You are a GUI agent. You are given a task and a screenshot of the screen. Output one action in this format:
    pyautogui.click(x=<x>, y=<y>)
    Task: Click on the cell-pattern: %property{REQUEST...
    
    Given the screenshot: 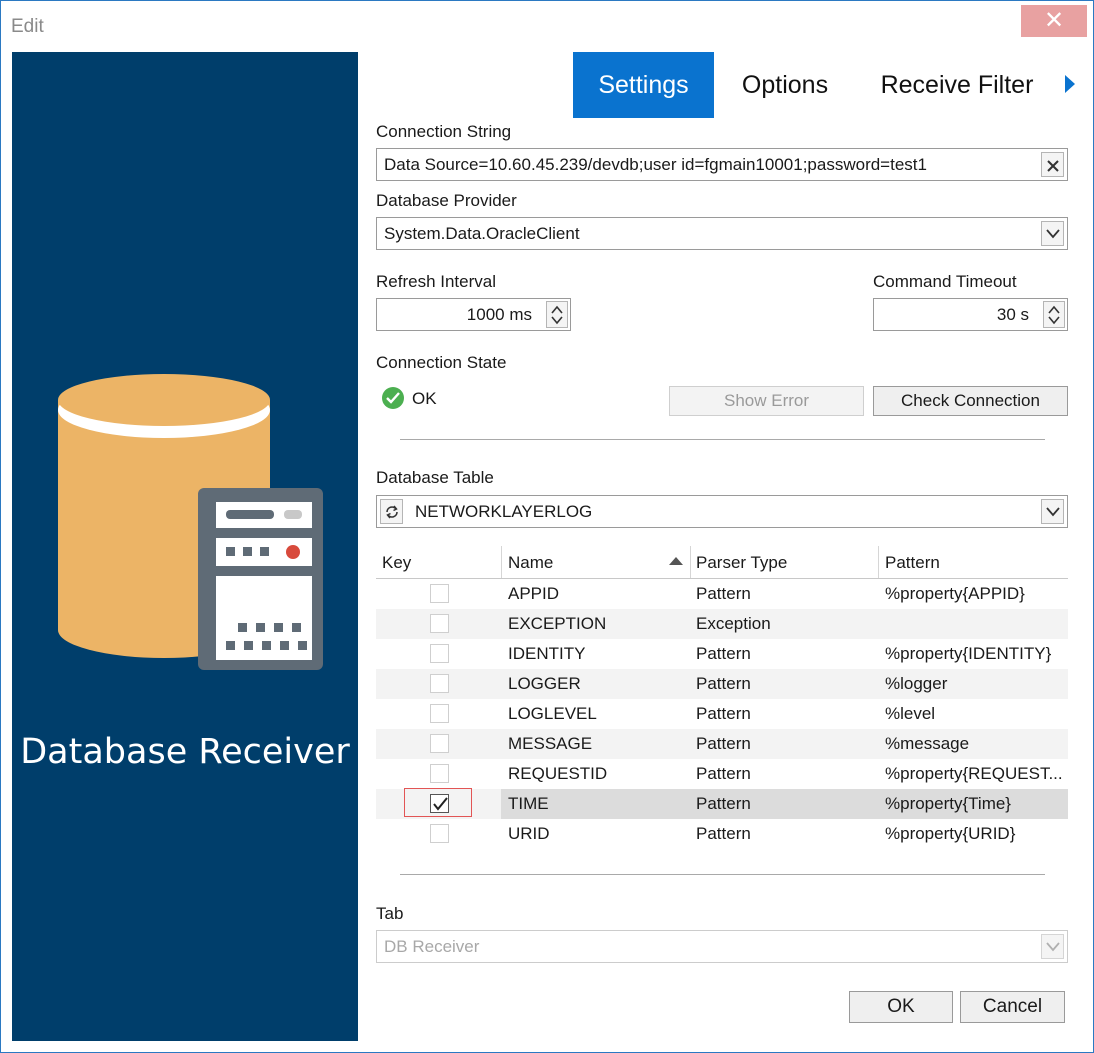 What is the action you would take?
    pyautogui.click(x=974, y=773)
    